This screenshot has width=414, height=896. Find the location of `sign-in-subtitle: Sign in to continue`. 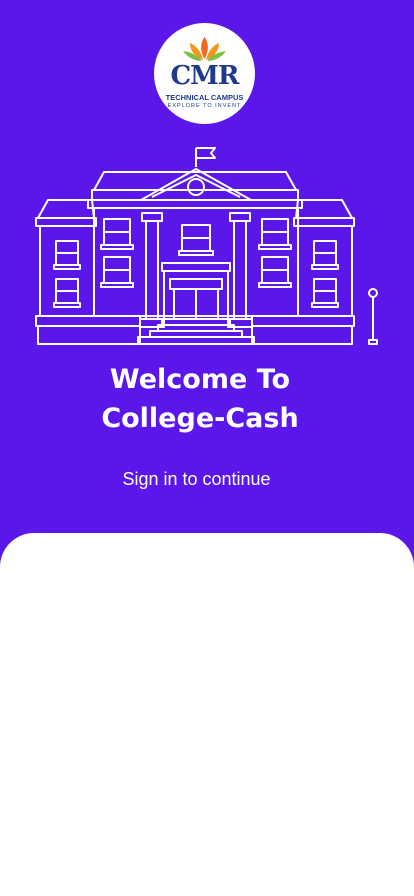

sign-in-subtitle: Sign in to continue is located at coordinates (196, 479).